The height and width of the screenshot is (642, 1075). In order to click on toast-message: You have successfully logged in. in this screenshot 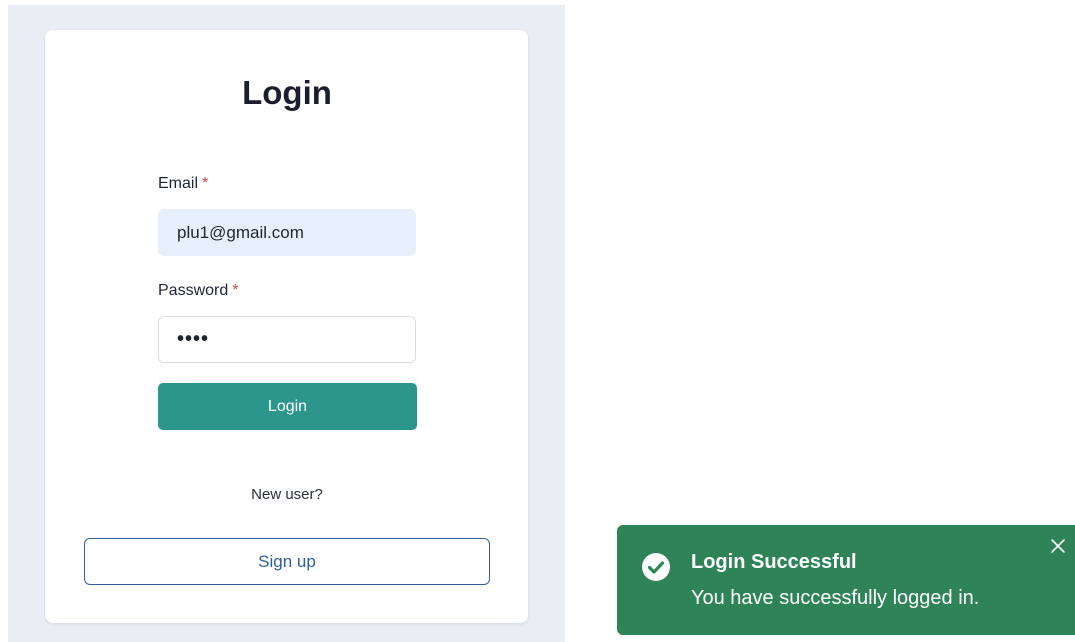, I will do `click(835, 598)`.